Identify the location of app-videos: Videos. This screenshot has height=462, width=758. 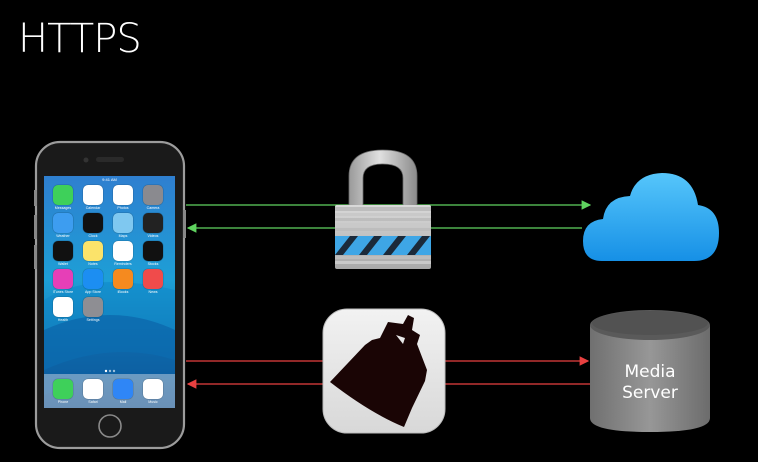
(153, 228).